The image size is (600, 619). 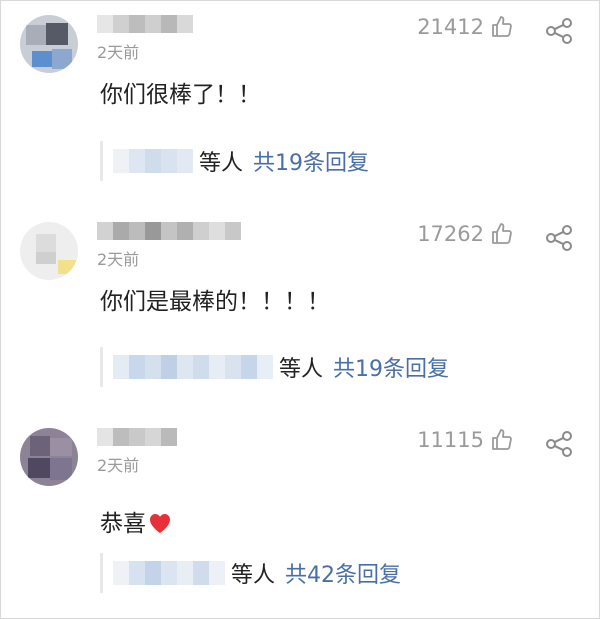 I want to click on like-count: 11115, so click(x=450, y=440).